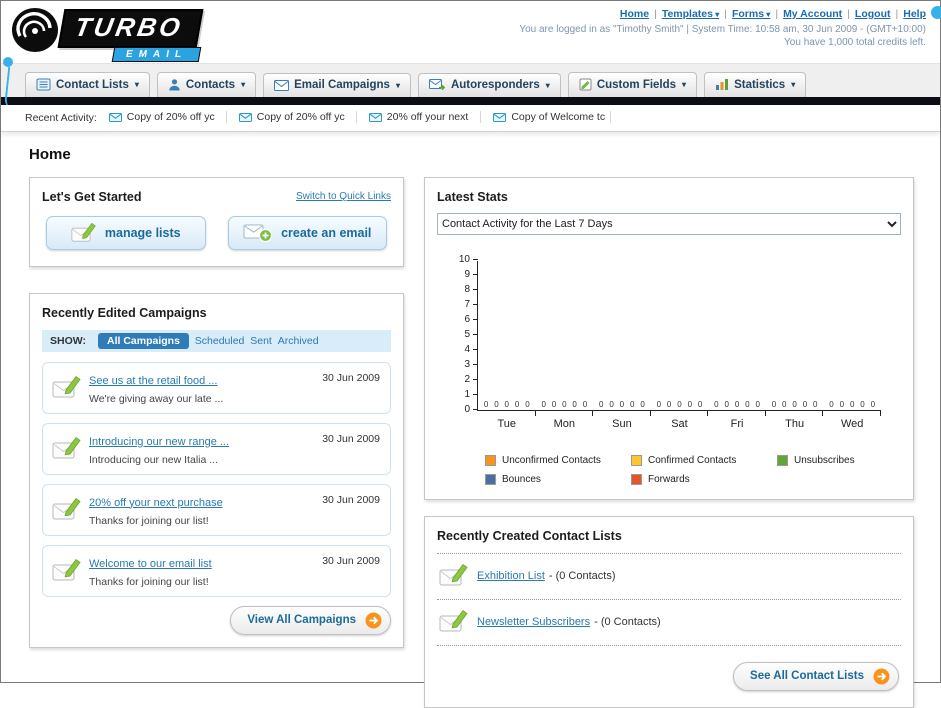 The height and width of the screenshot is (708, 941). Describe the element at coordinates (143, 340) in the screenshot. I see `filter-all-campaigns: All Campaigns` at that location.